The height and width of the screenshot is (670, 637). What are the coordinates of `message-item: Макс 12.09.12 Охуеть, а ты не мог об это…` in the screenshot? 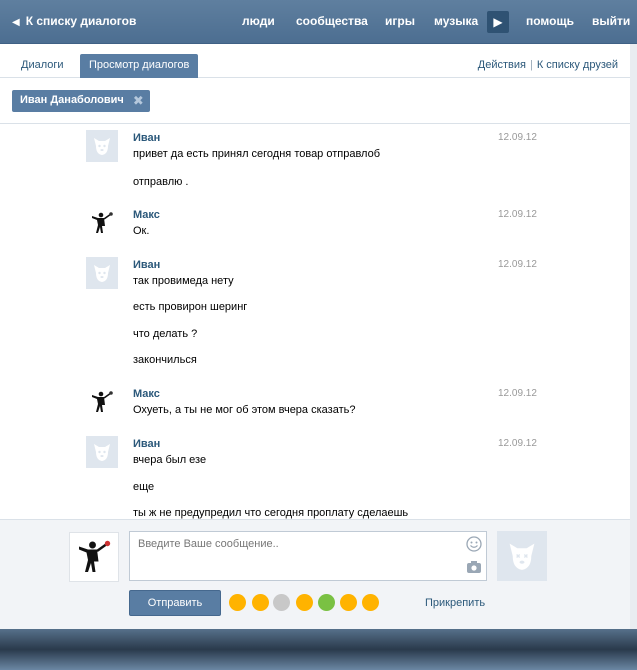 It's located at (315, 407).